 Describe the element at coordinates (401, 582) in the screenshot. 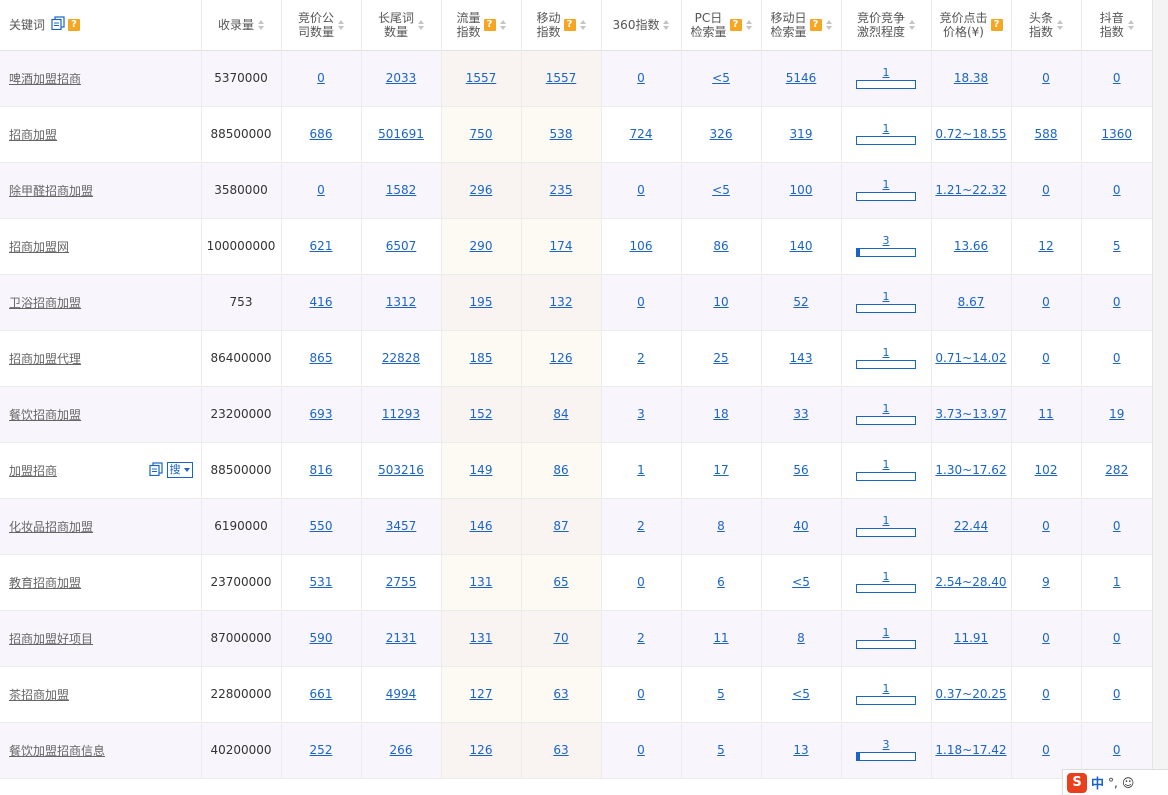

I see `longtail-link: 2755` at that location.